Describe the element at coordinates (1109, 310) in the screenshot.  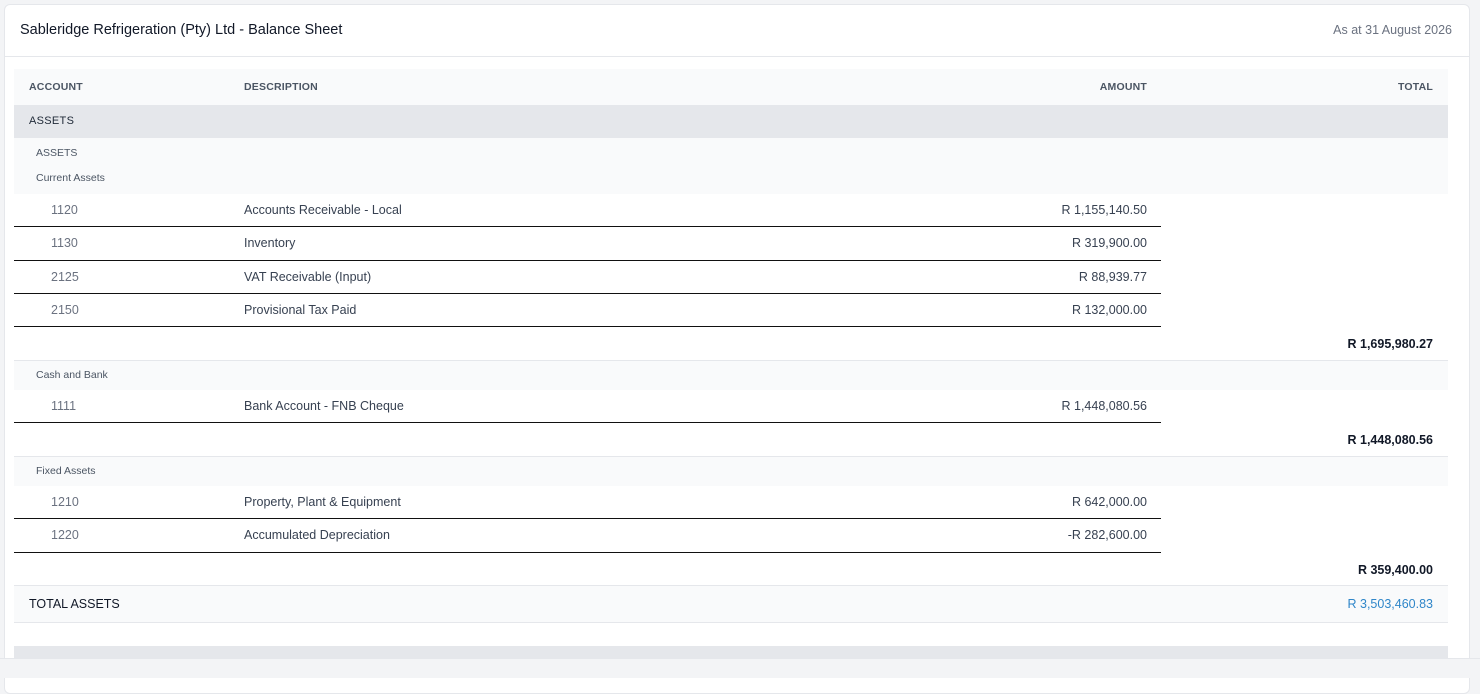
I see `line-amount: R 132,000.00` at that location.